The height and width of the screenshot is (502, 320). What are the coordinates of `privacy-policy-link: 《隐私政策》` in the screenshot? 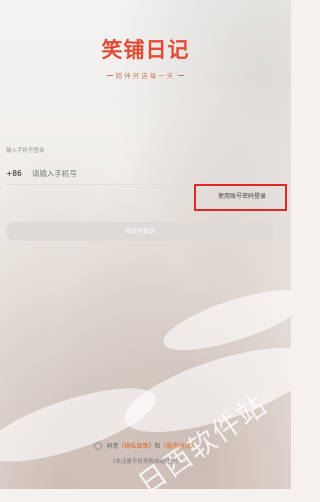 It's located at (136, 445).